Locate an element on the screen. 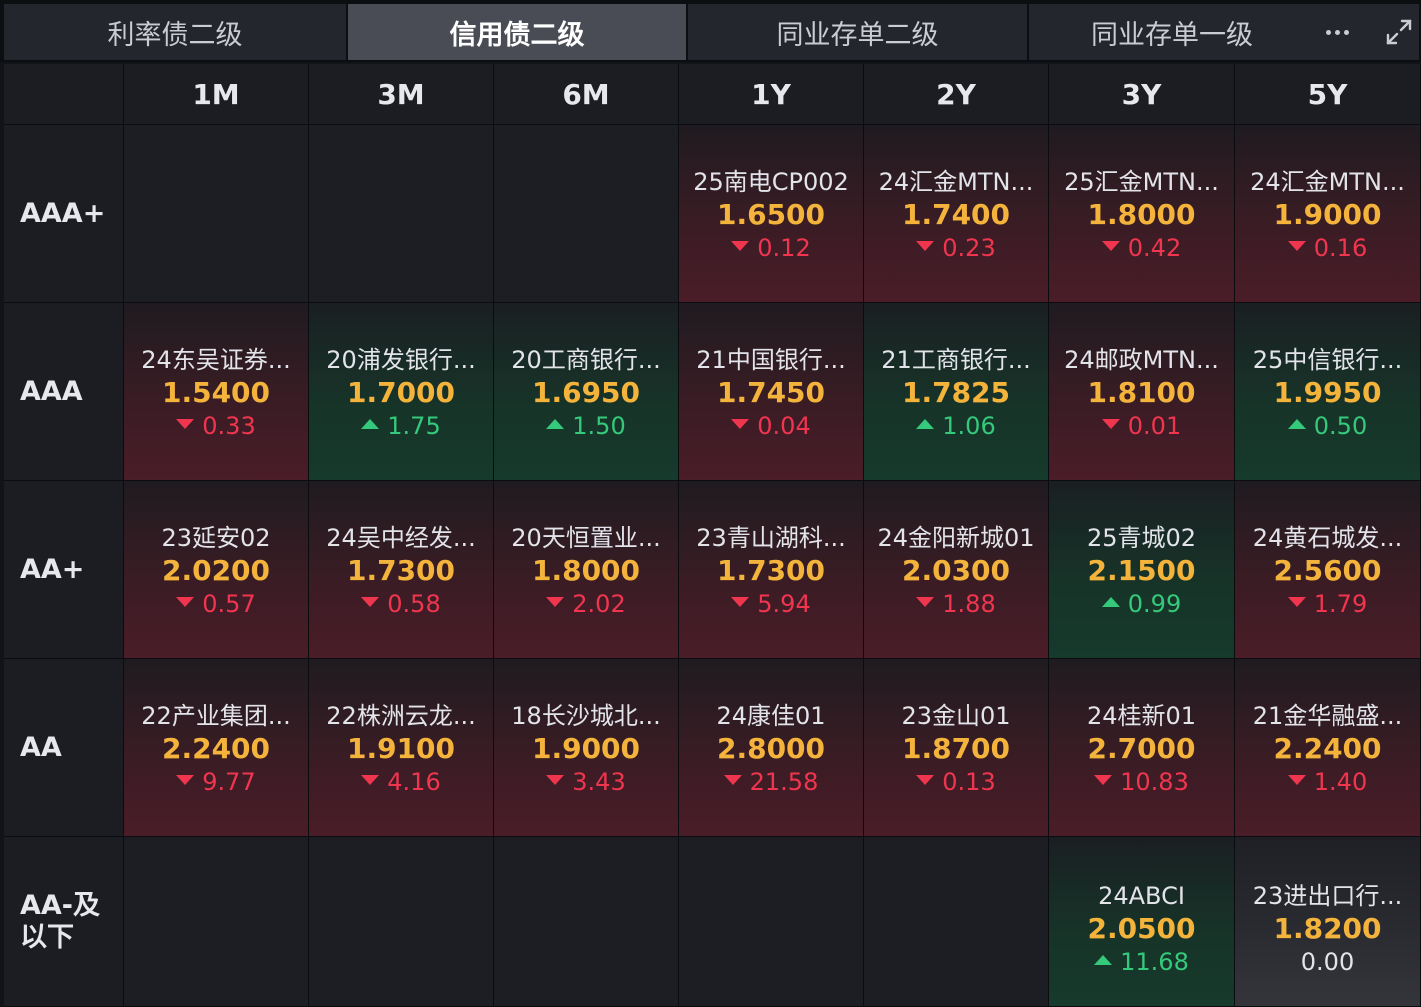 This screenshot has height=1007, width=1421. tenor-header: 2Y is located at coordinates (956, 94).